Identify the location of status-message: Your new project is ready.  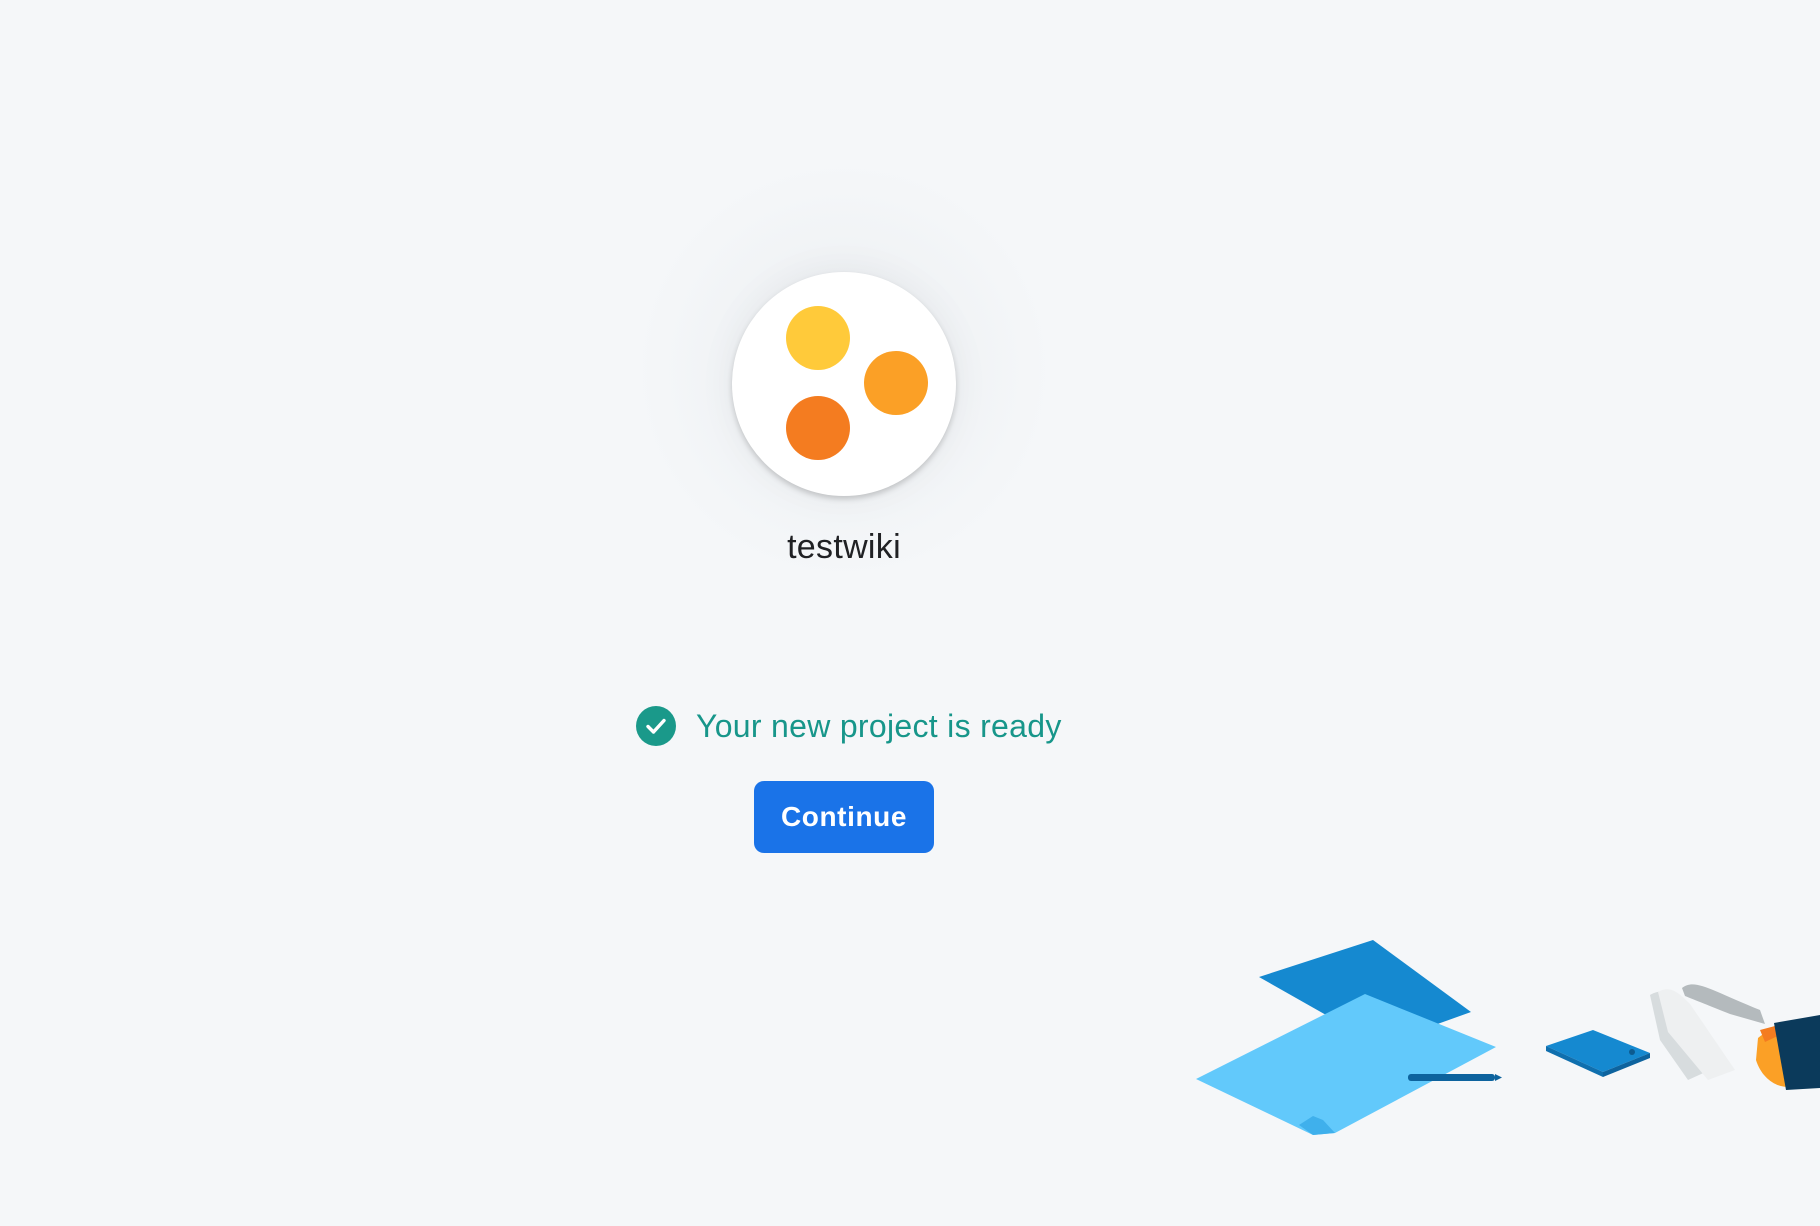
(849, 726).